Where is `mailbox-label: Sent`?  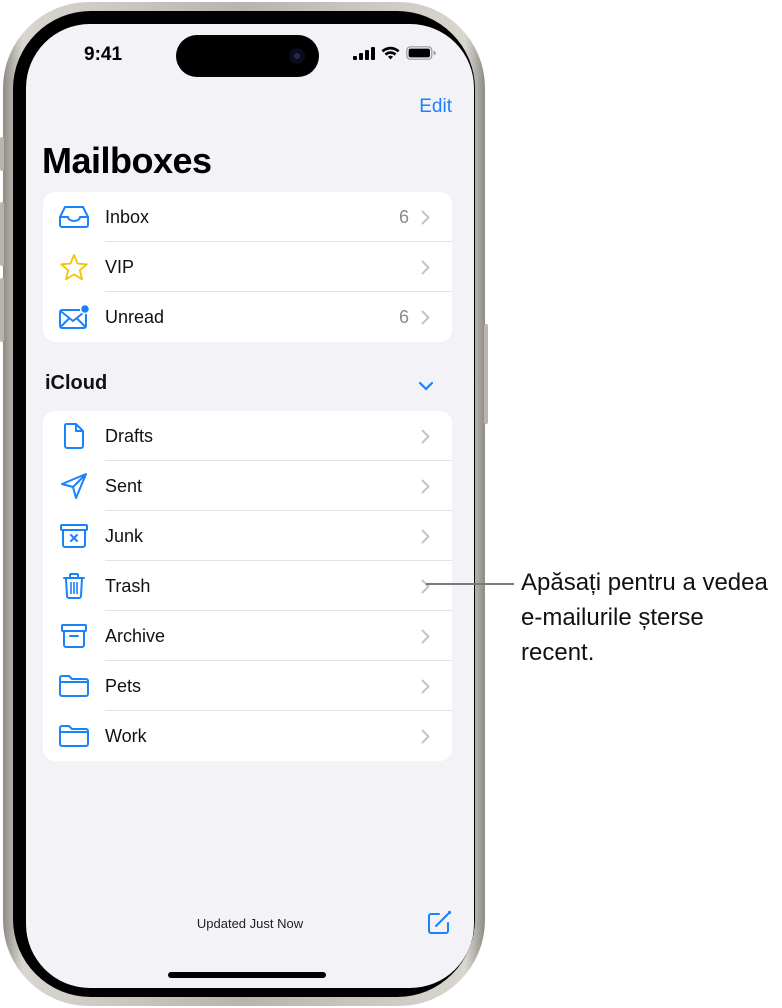
mailbox-label: Sent is located at coordinates (124, 485).